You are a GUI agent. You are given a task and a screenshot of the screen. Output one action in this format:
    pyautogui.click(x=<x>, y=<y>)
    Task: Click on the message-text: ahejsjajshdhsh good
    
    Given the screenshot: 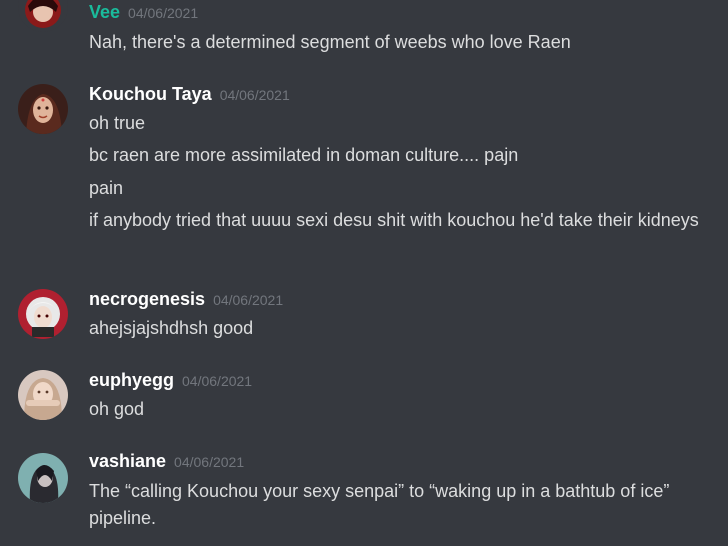 What is the action you would take?
    pyautogui.click(x=171, y=328)
    